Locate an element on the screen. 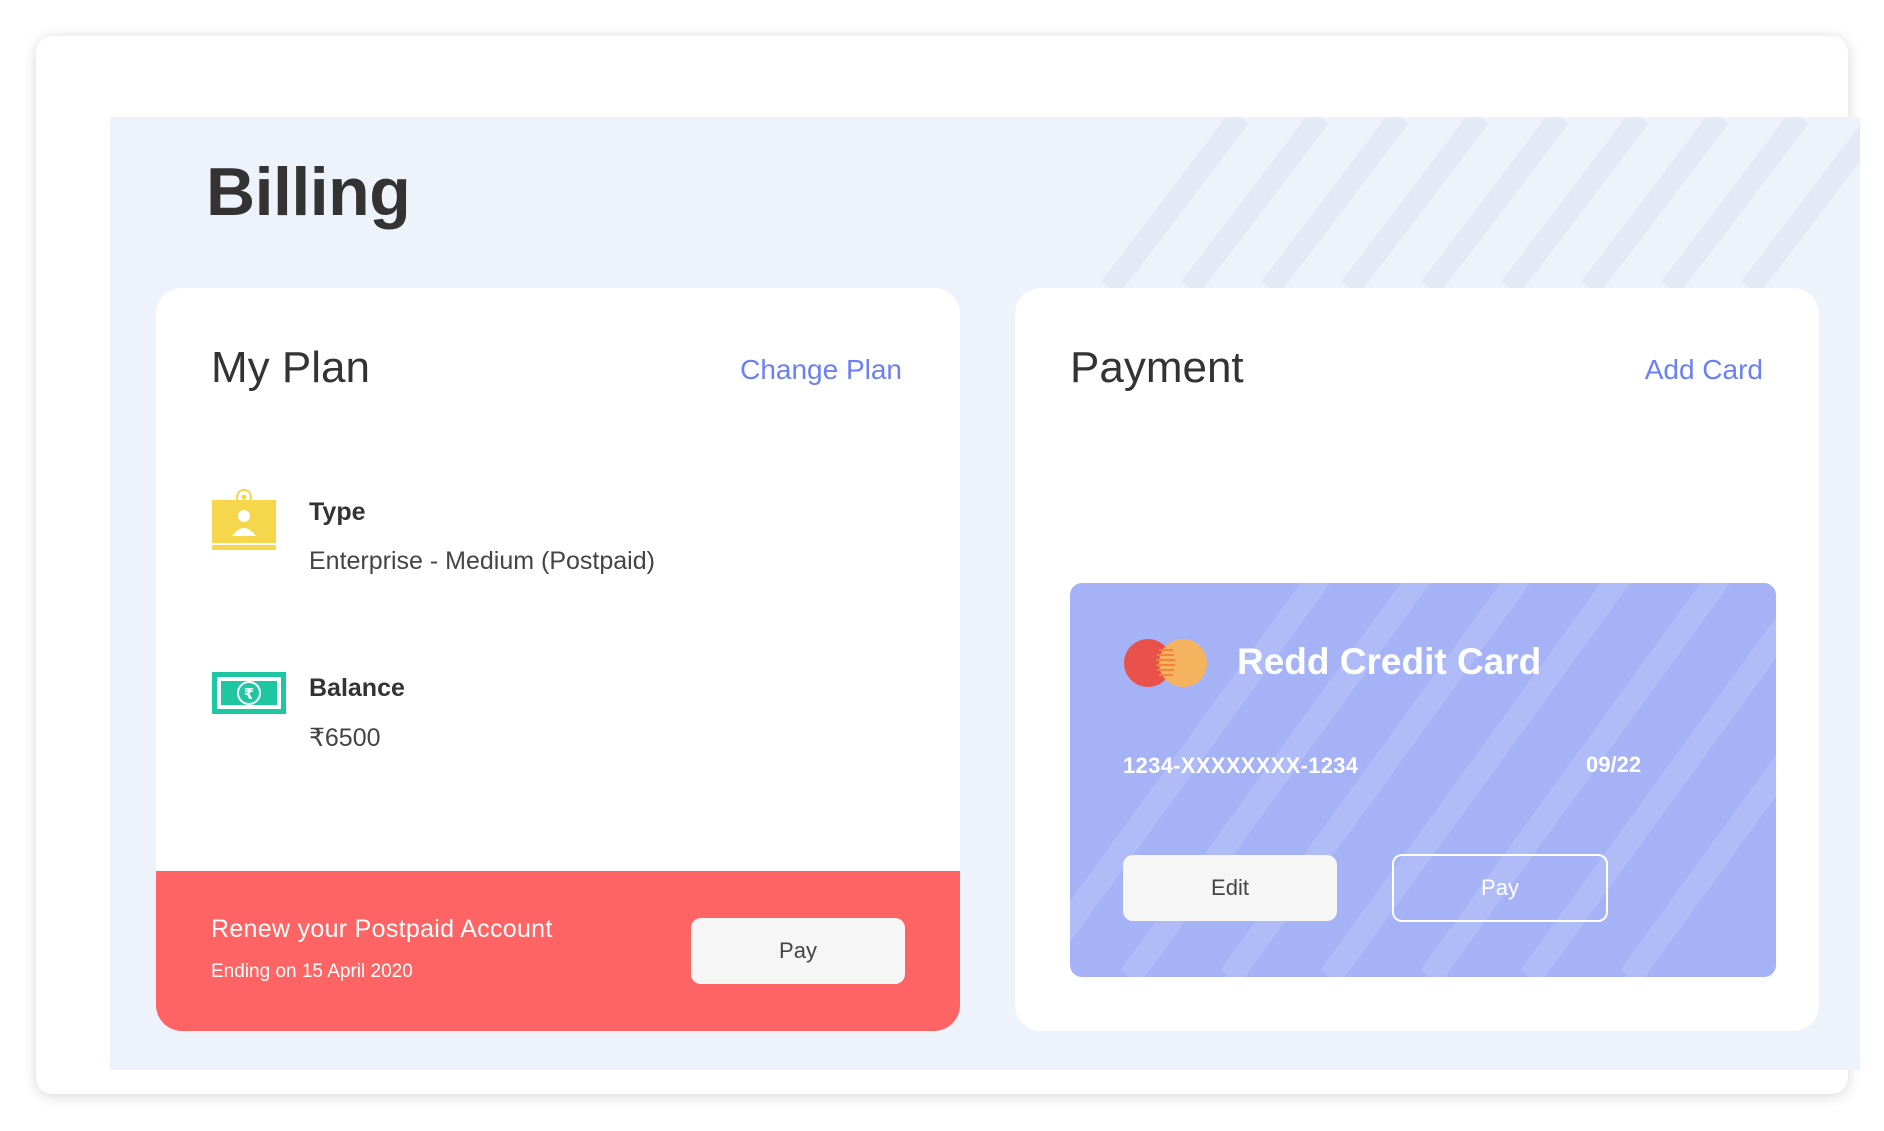 The image size is (1884, 1131). id-badge-icon is located at coordinates (244, 519).